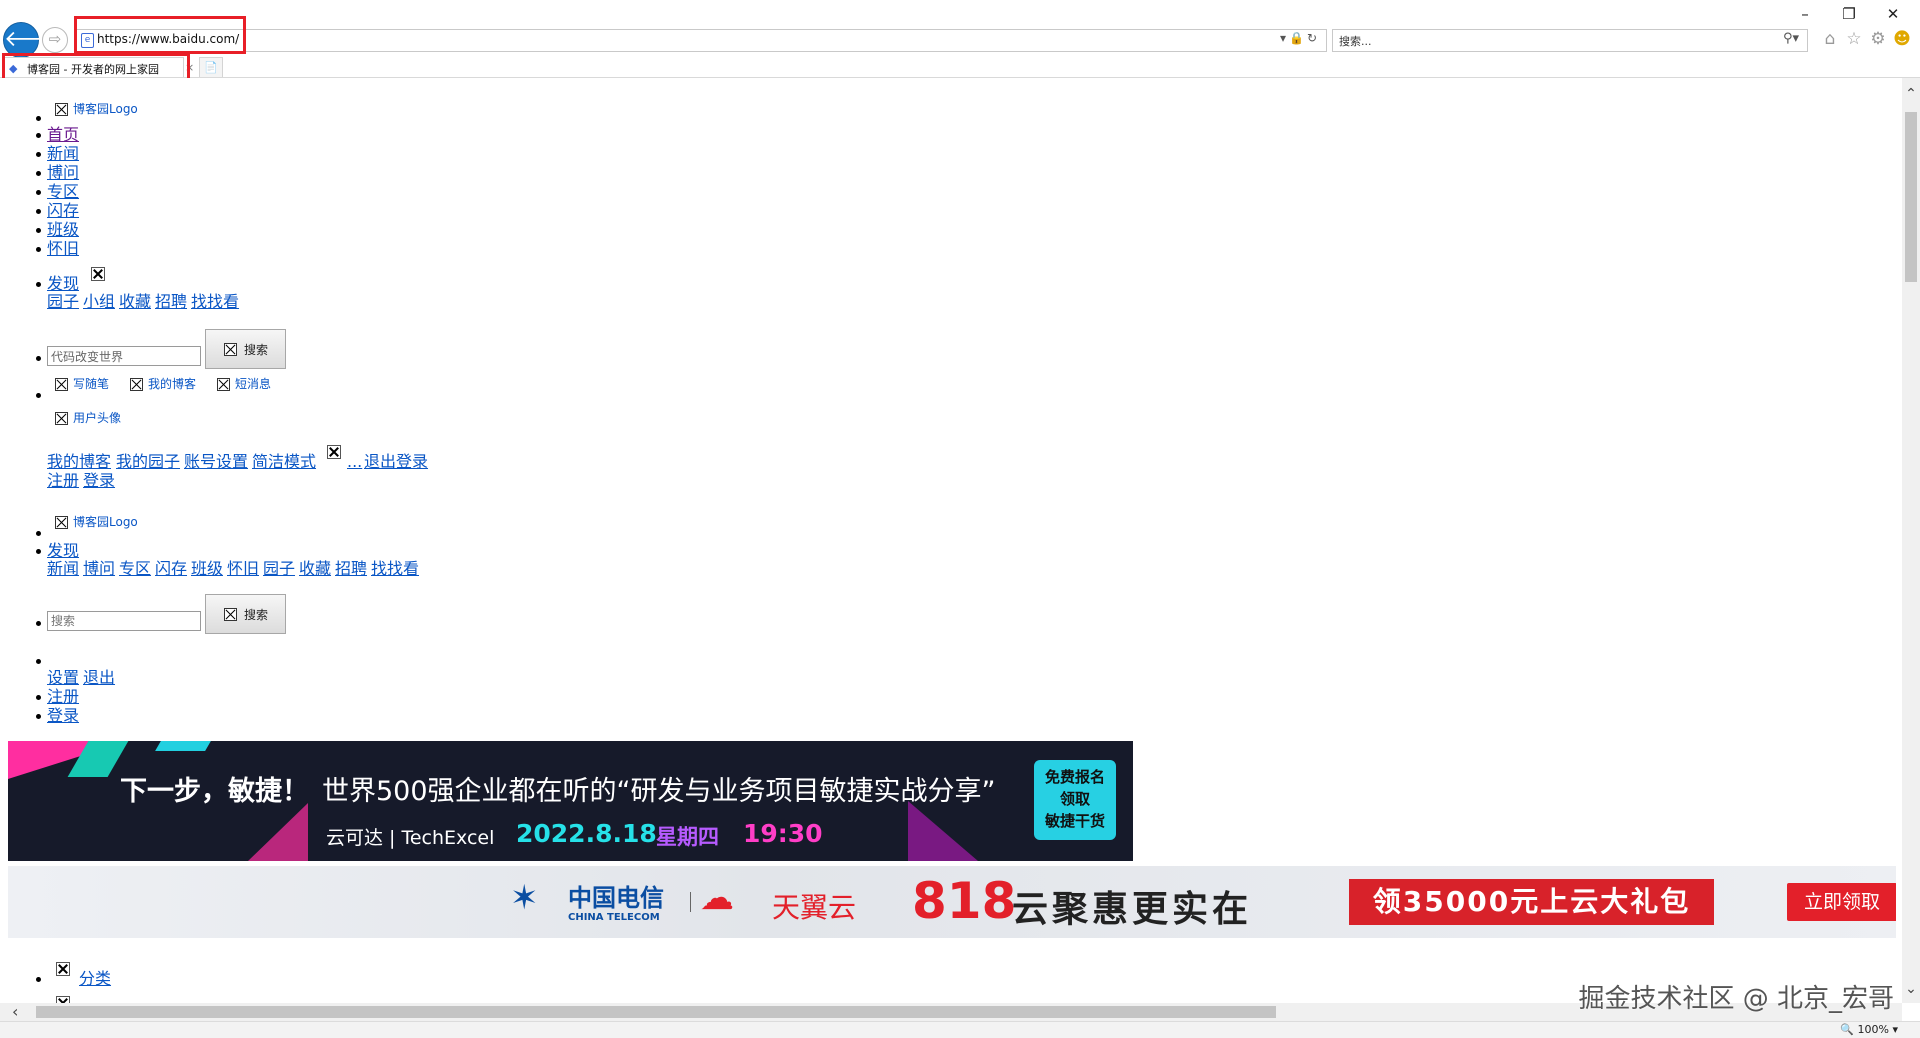  Describe the element at coordinates (1805, 14) in the screenshot. I see `minimize-button: –` at that location.